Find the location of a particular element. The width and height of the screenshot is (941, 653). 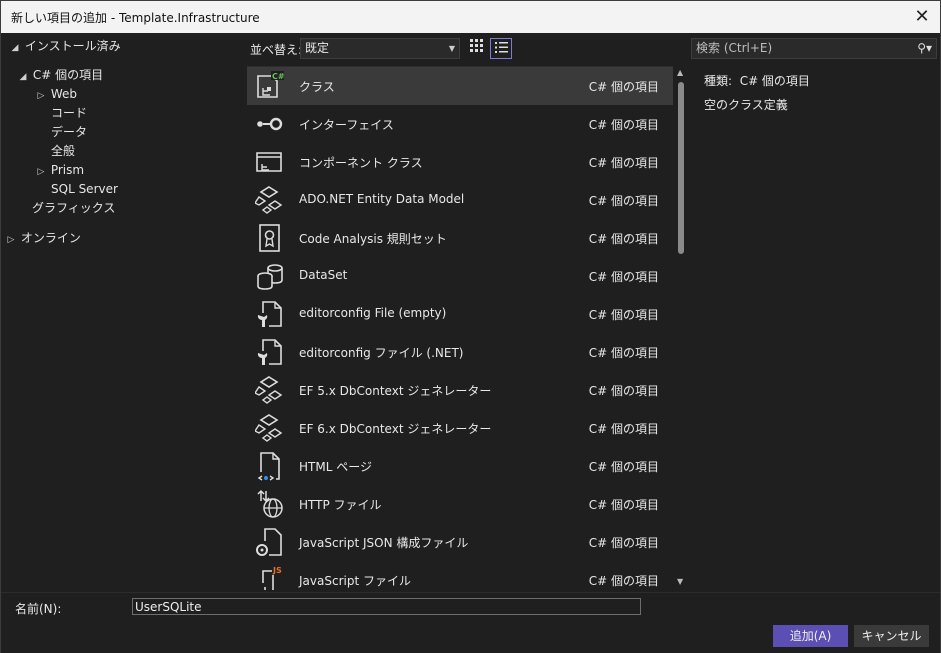

template-list-item: Code Analysis 規則セット C# 個の項目 is located at coordinates (460, 238).